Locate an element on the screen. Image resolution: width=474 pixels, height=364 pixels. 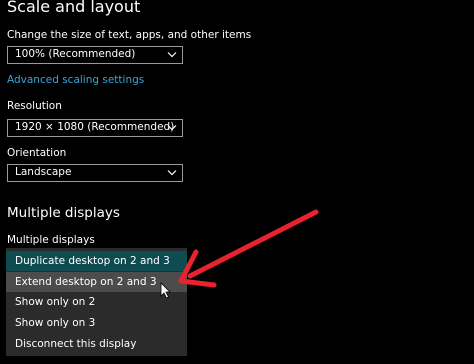
scale-dropdown-value: 100% (Recommended) is located at coordinates (75, 54).